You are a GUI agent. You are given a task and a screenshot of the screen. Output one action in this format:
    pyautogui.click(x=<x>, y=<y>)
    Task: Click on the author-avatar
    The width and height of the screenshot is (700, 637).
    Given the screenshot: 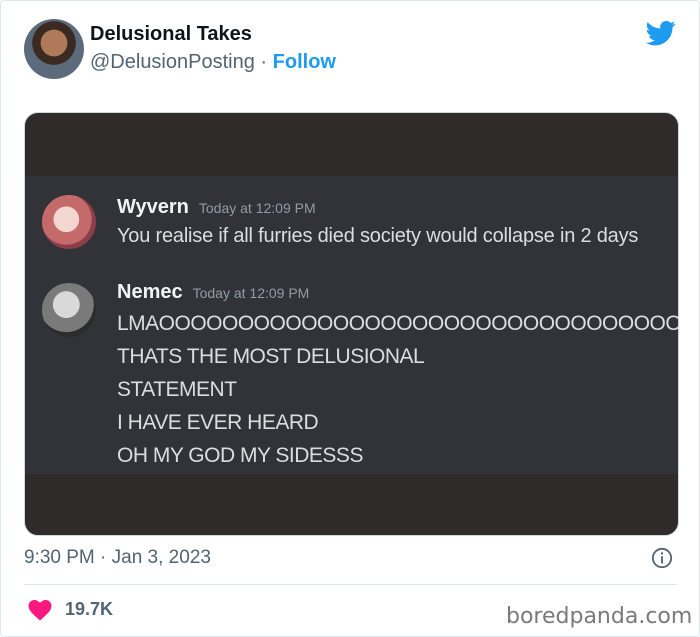 What is the action you would take?
    pyautogui.click(x=54, y=49)
    